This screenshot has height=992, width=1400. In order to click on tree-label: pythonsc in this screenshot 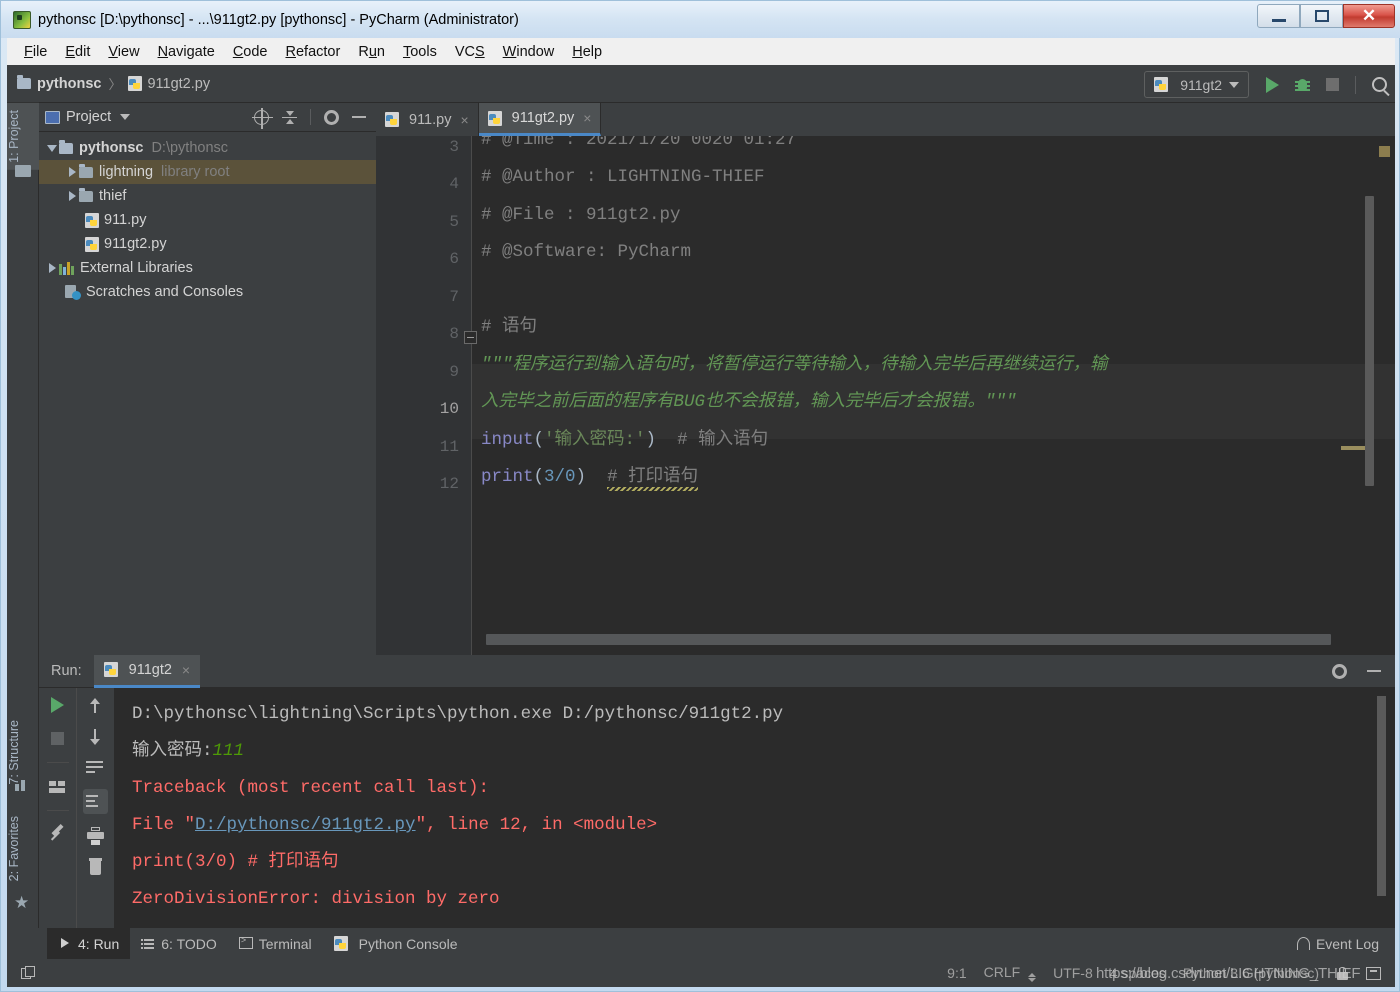, I will do `click(111, 148)`.